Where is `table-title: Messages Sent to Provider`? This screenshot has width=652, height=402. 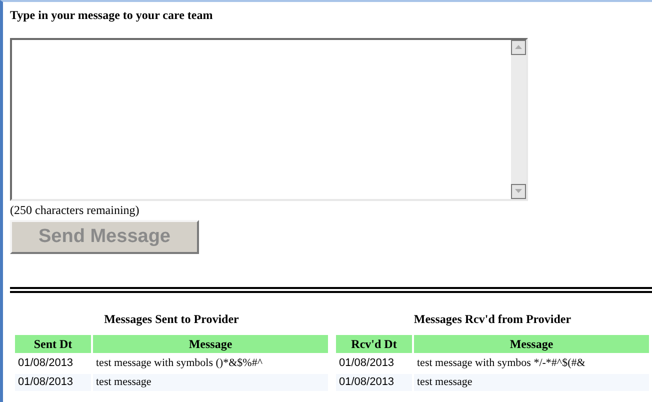
table-title: Messages Sent to Provider is located at coordinates (171, 319).